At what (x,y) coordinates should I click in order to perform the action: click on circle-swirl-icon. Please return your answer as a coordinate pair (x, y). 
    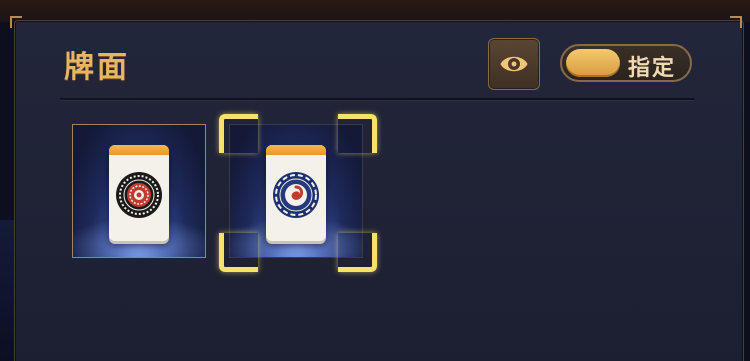
    Looking at the image, I should click on (296, 195).